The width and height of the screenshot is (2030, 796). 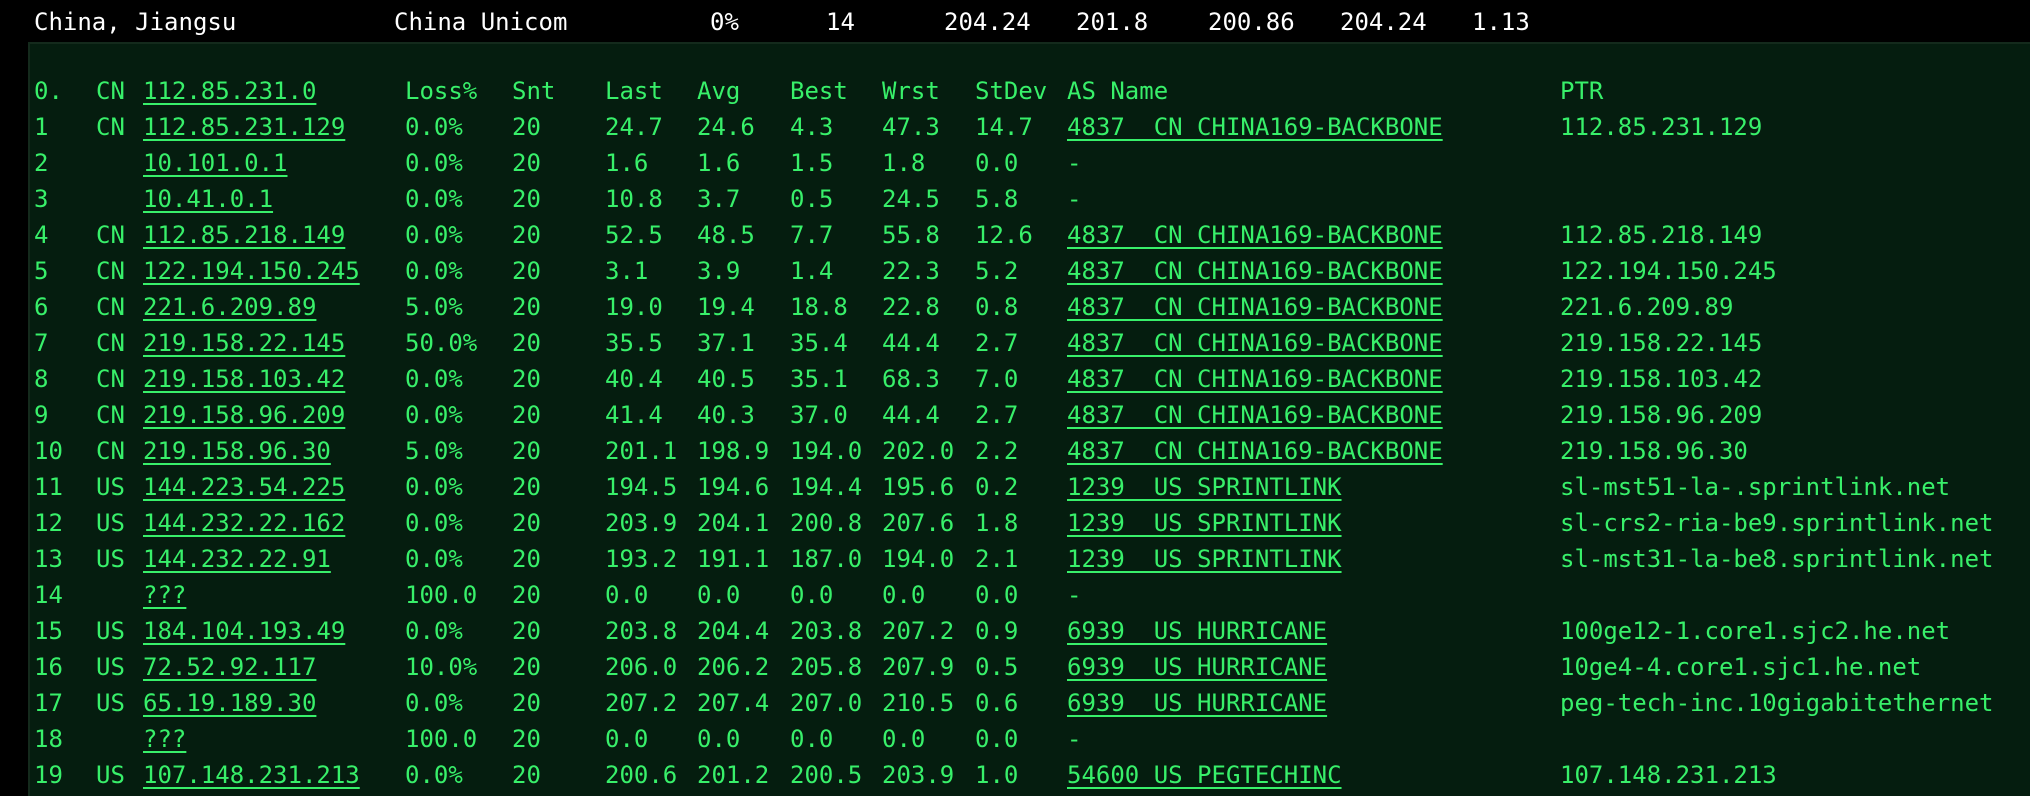 What do you see at coordinates (251, 271) in the screenshot?
I see `cell-ip: 122.194.150.245` at bounding box center [251, 271].